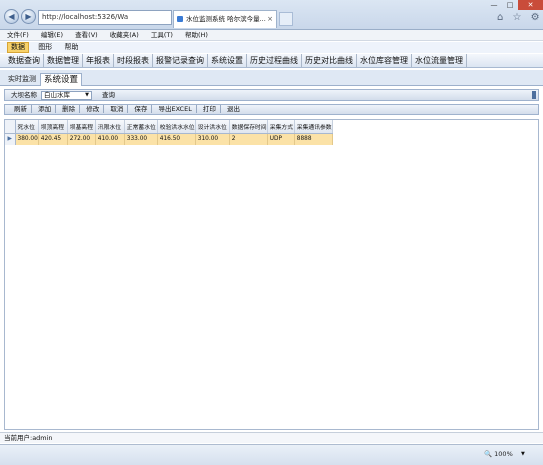  I want to click on menu-tools: 工具(T), so click(162, 35).